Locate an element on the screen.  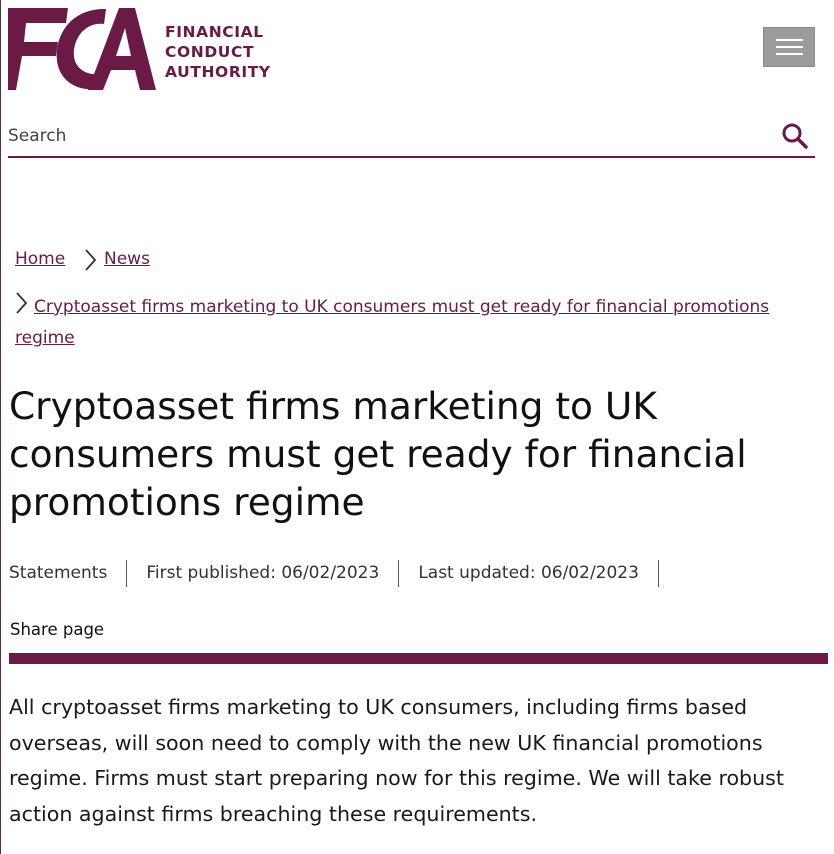
logo-wordmark: FINANCIAL CONDUCT AUTHORITY is located at coordinates (218, 52).